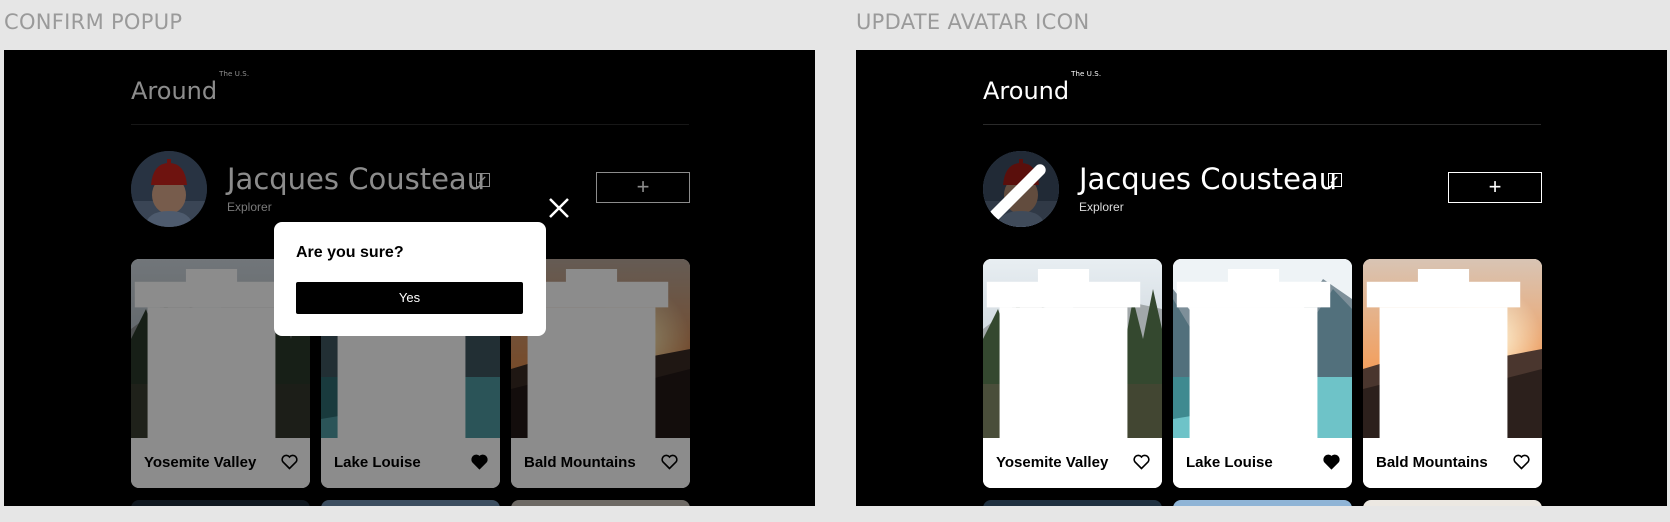 This screenshot has height=522, width=1670. What do you see at coordinates (93, 22) in the screenshot?
I see `frame-label-confirm-popup: CONFIRM POPUP` at bounding box center [93, 22].